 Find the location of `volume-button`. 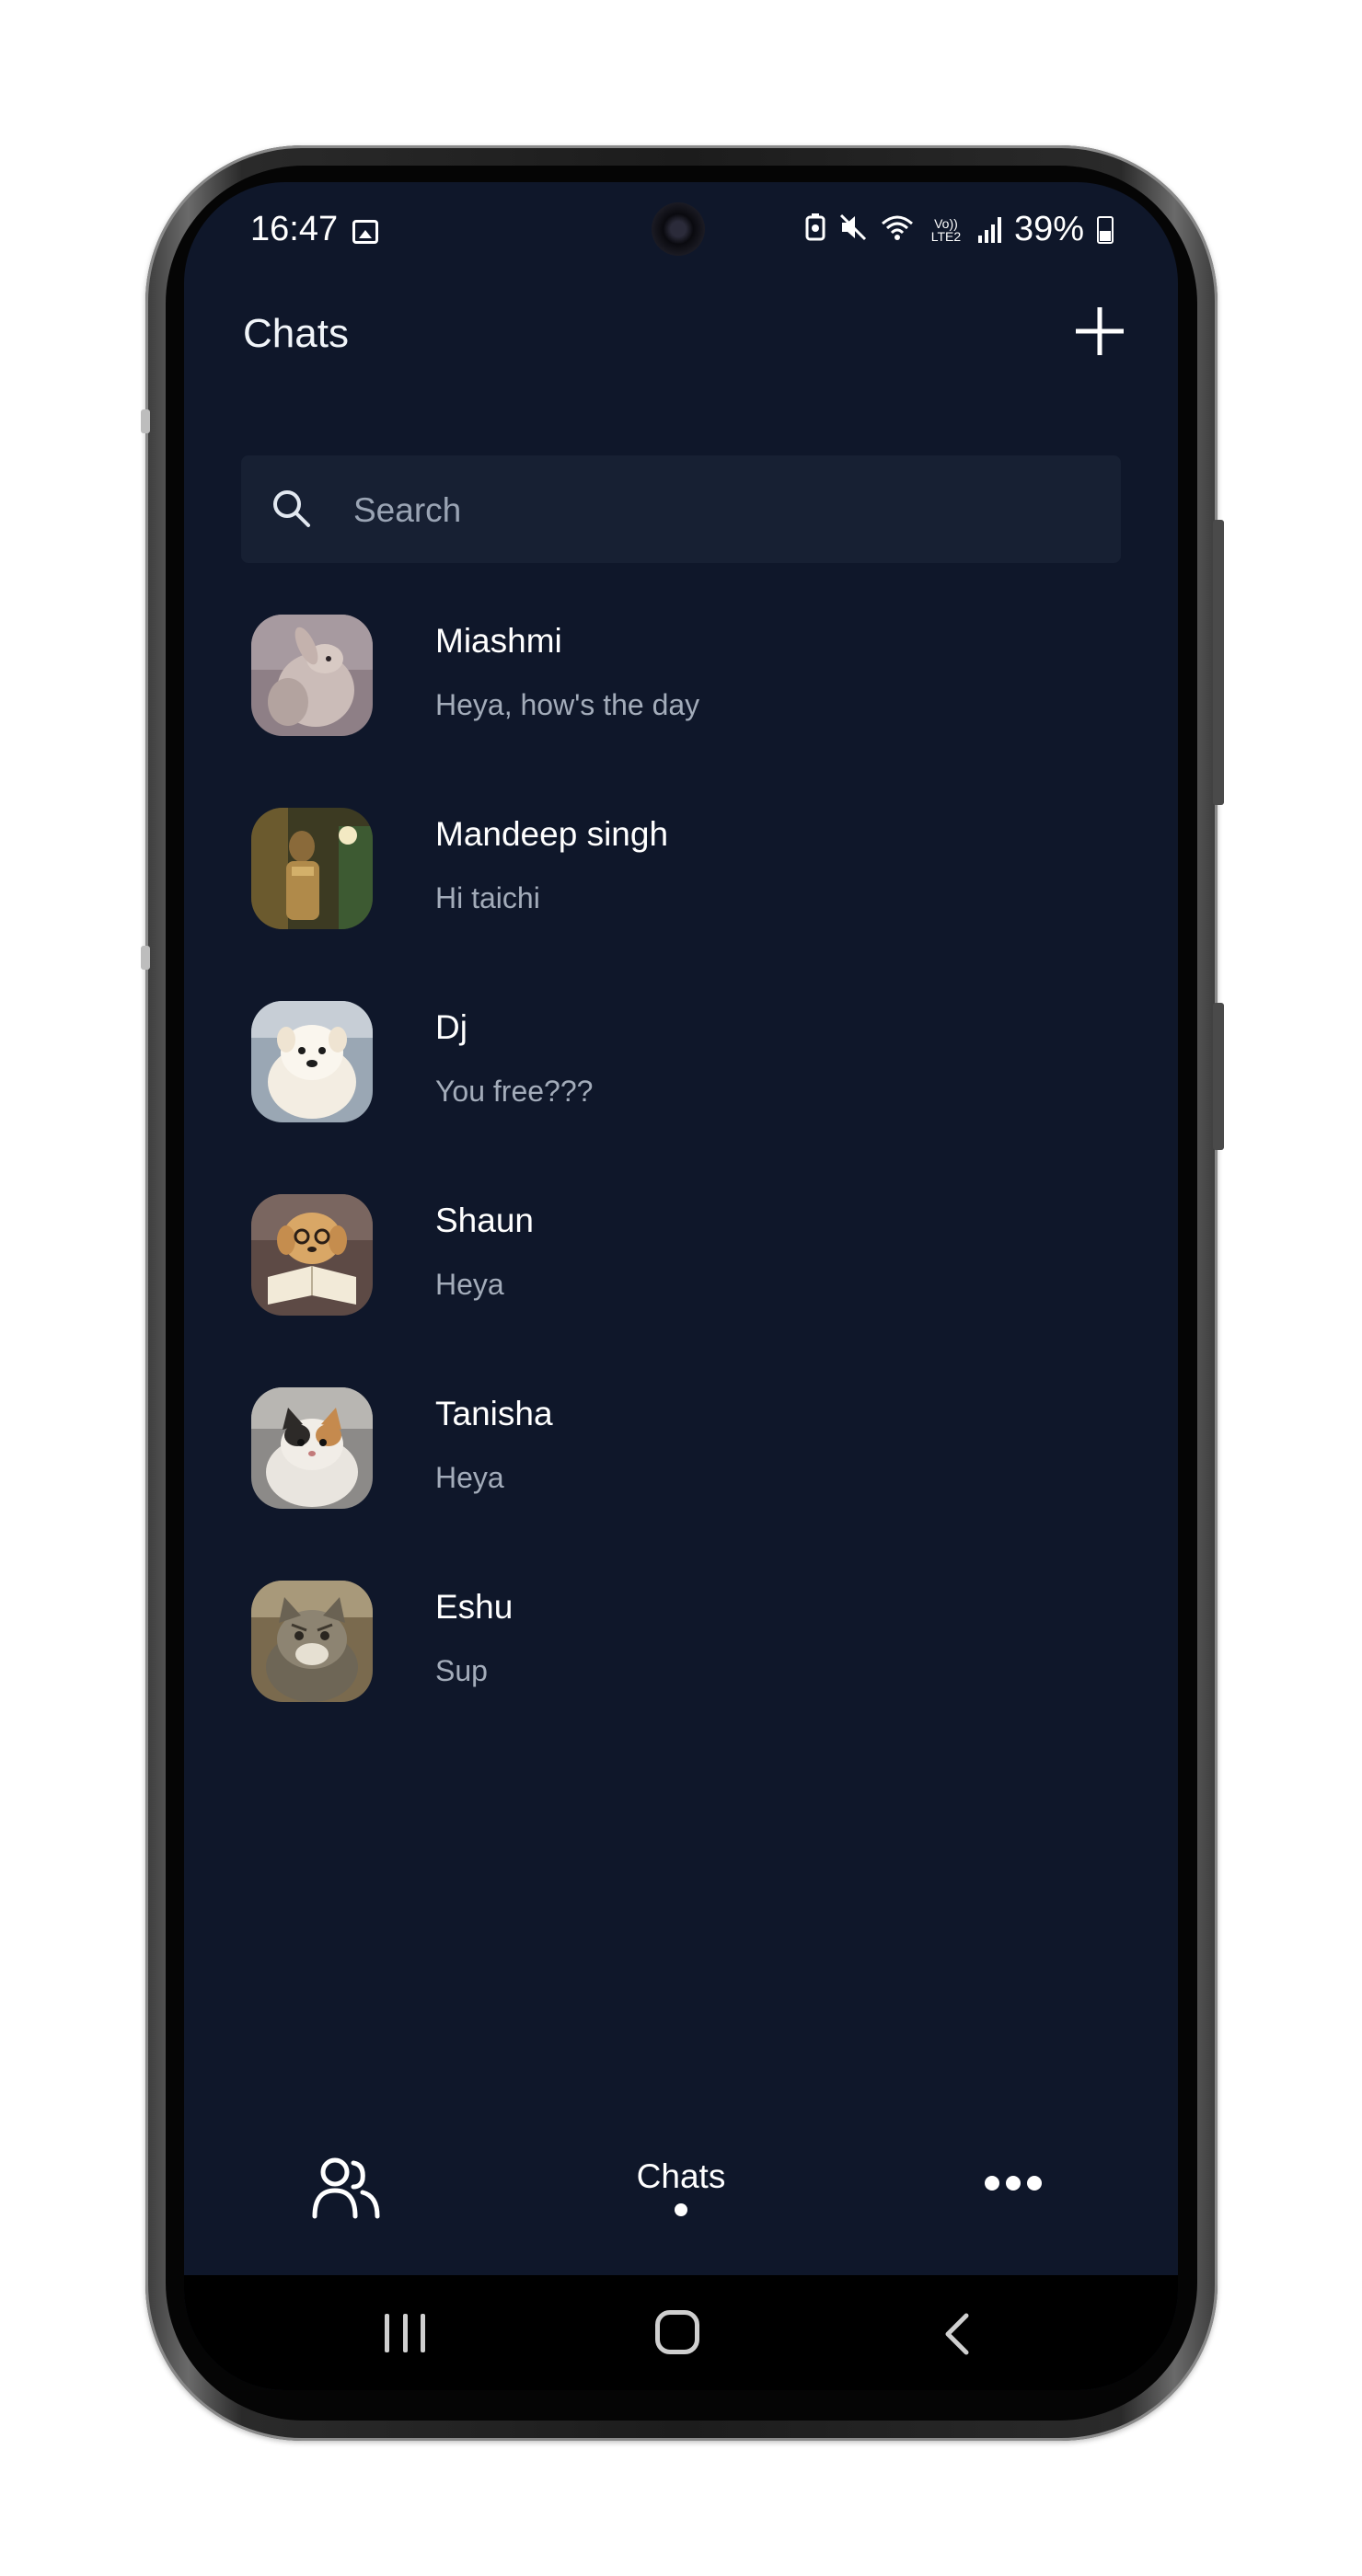

volume-button is located at coordinates (1218, 662).